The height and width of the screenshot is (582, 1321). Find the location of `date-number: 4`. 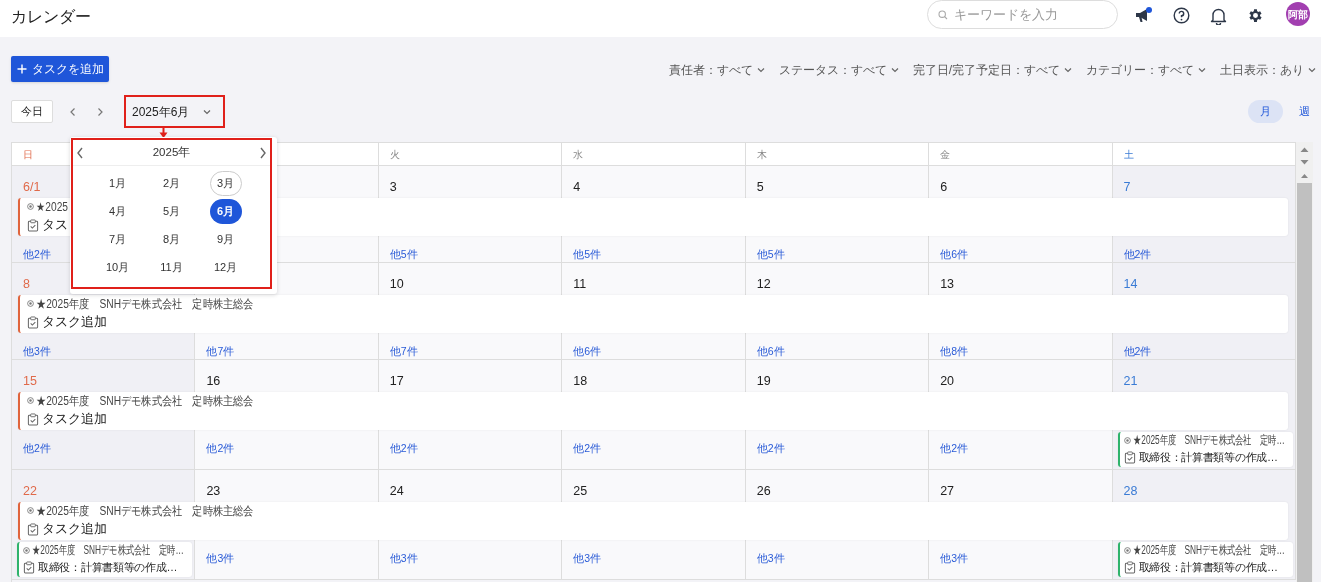

date-number: 4 is located at coordinates (577, 187).